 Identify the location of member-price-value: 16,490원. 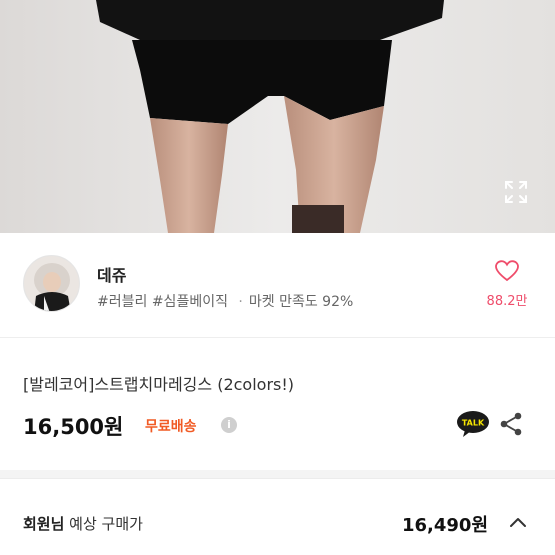
(445, 525).